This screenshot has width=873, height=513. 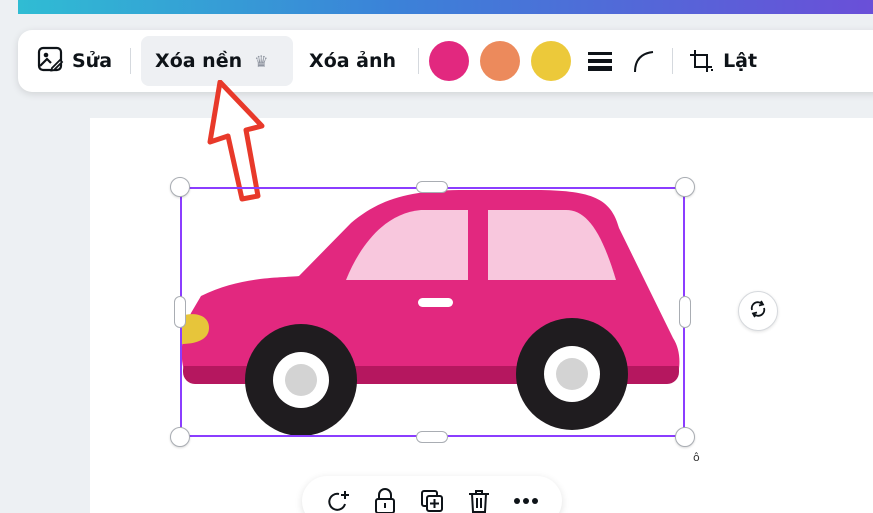 I want to click on element-action-bar, so click(x=432, y=494).